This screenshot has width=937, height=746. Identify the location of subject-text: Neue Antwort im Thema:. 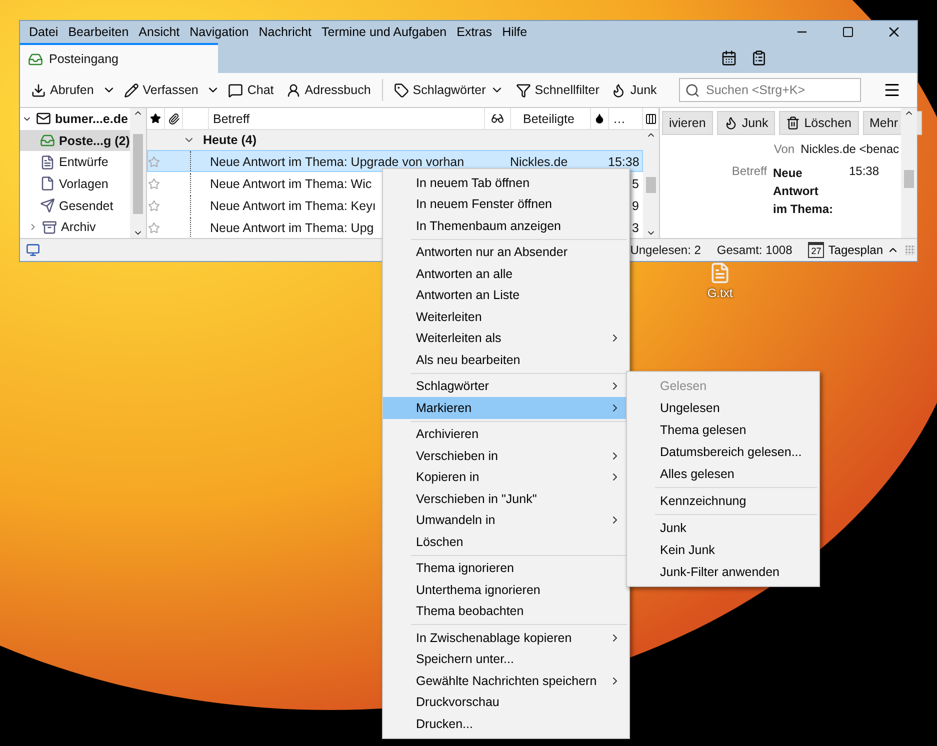
(803, 191).